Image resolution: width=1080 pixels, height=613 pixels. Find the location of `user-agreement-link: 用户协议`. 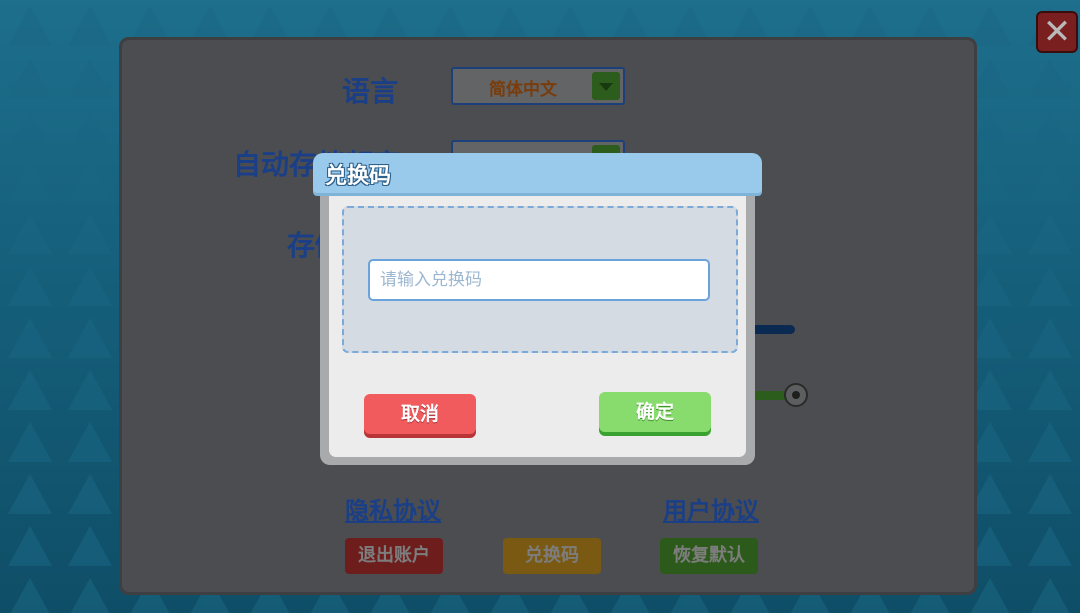

user-agreement-link: 用户协议 is located at coordinates (711, 508).